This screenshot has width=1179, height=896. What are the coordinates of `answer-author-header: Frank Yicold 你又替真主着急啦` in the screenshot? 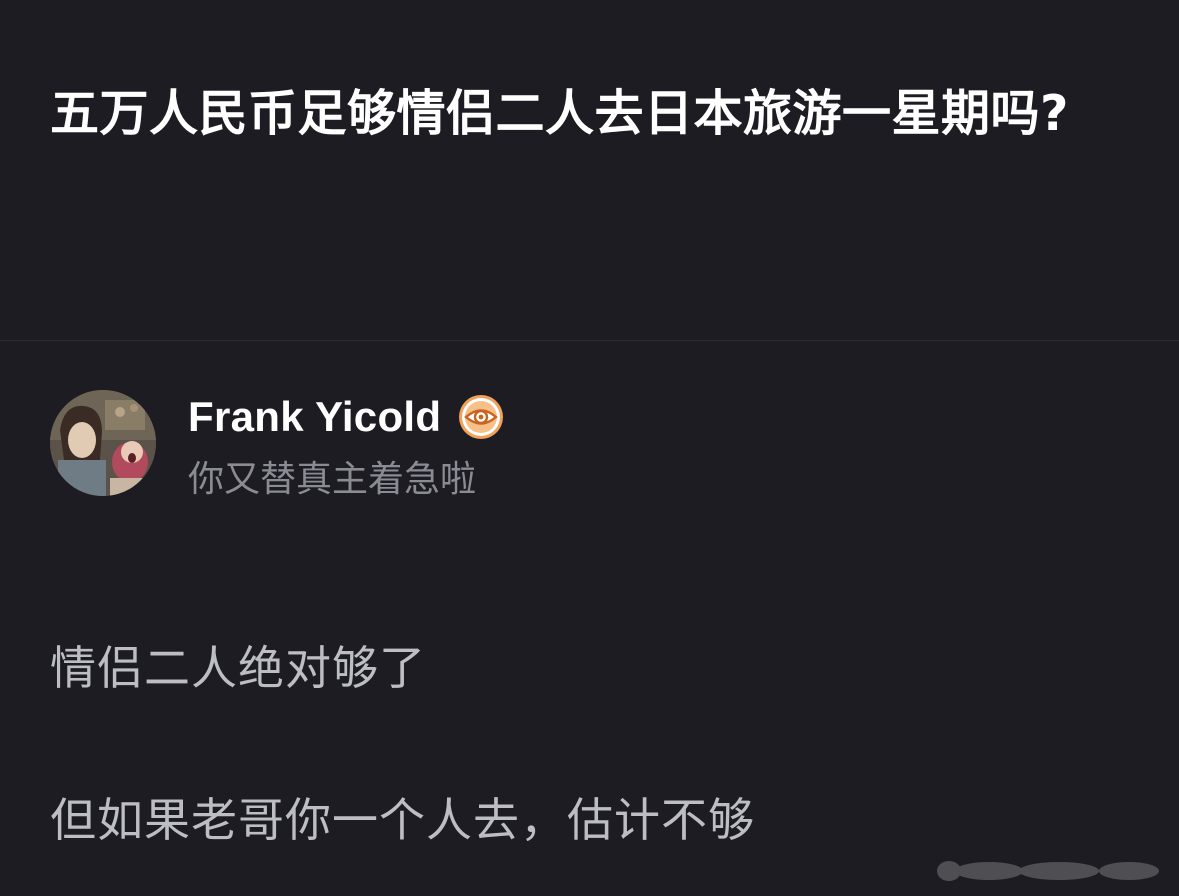 It's located at (450, 444).